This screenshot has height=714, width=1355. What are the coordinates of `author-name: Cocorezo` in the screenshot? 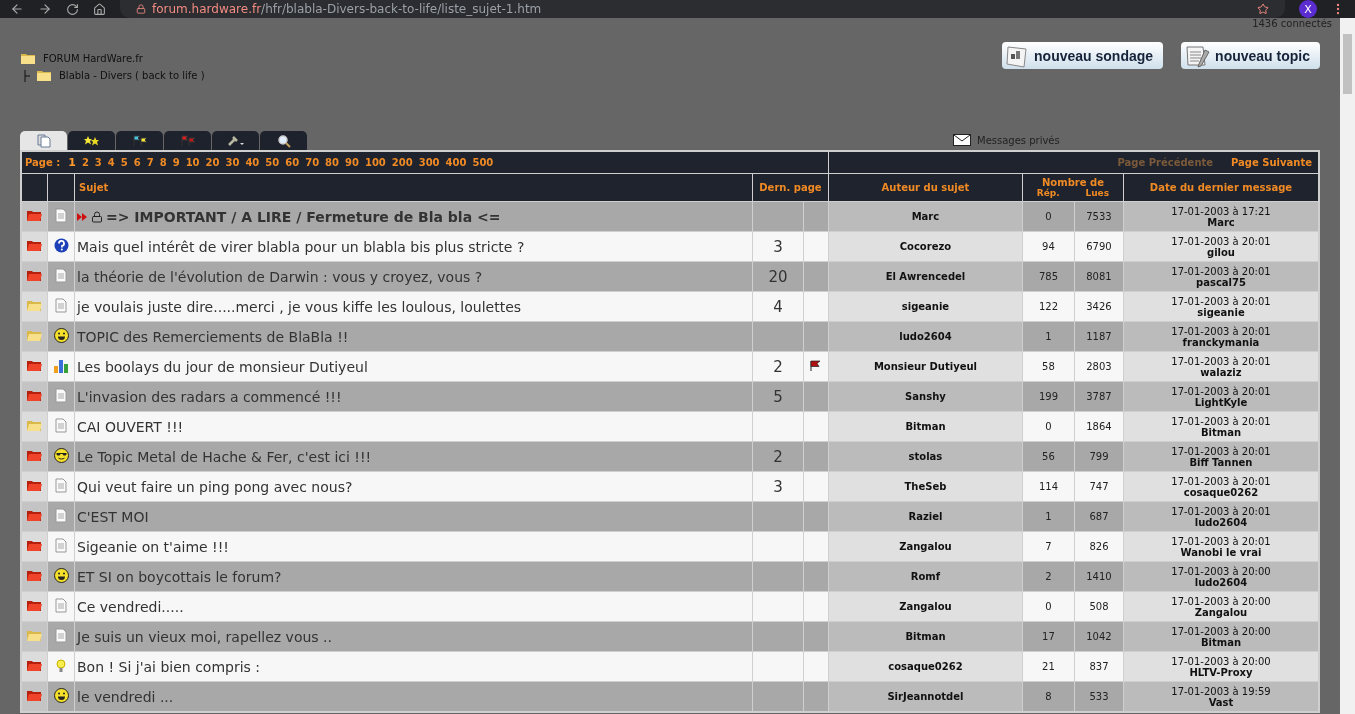 It's located at (925, 246).